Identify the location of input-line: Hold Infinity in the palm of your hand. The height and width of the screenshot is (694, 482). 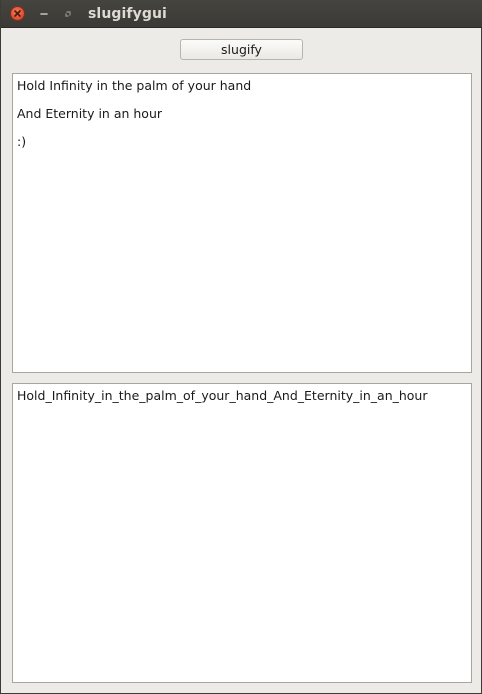
(134, 85).